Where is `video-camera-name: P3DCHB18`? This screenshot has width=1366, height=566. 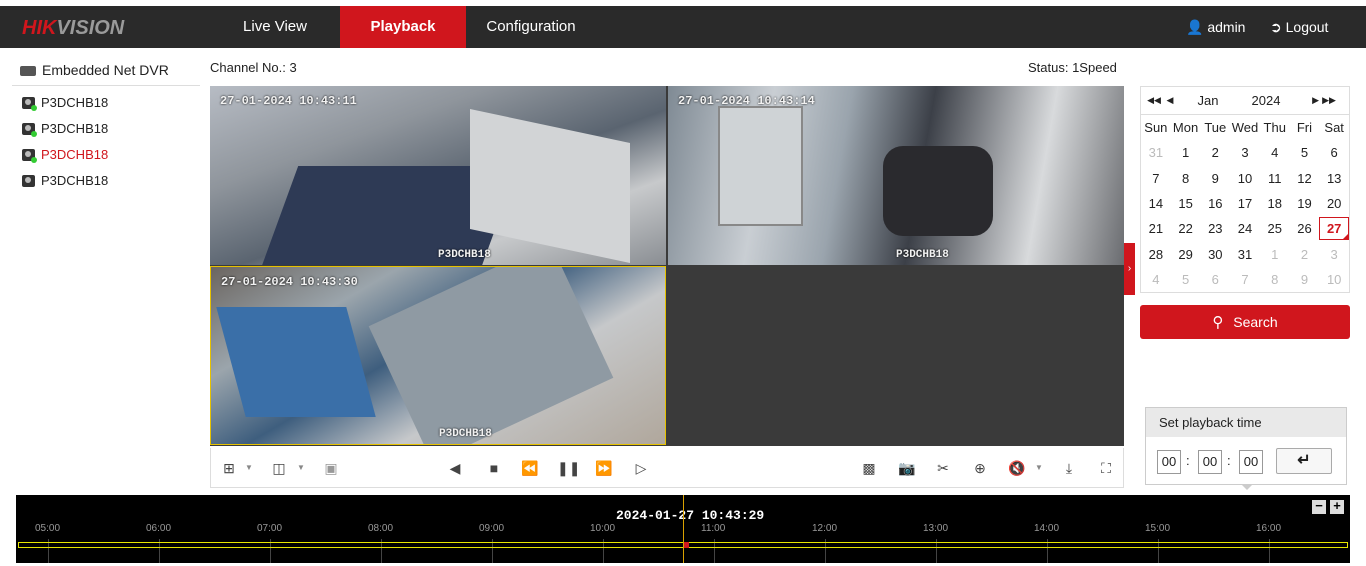 video-camera-name: P3DCHB18 is located at coordinates (465, 434).